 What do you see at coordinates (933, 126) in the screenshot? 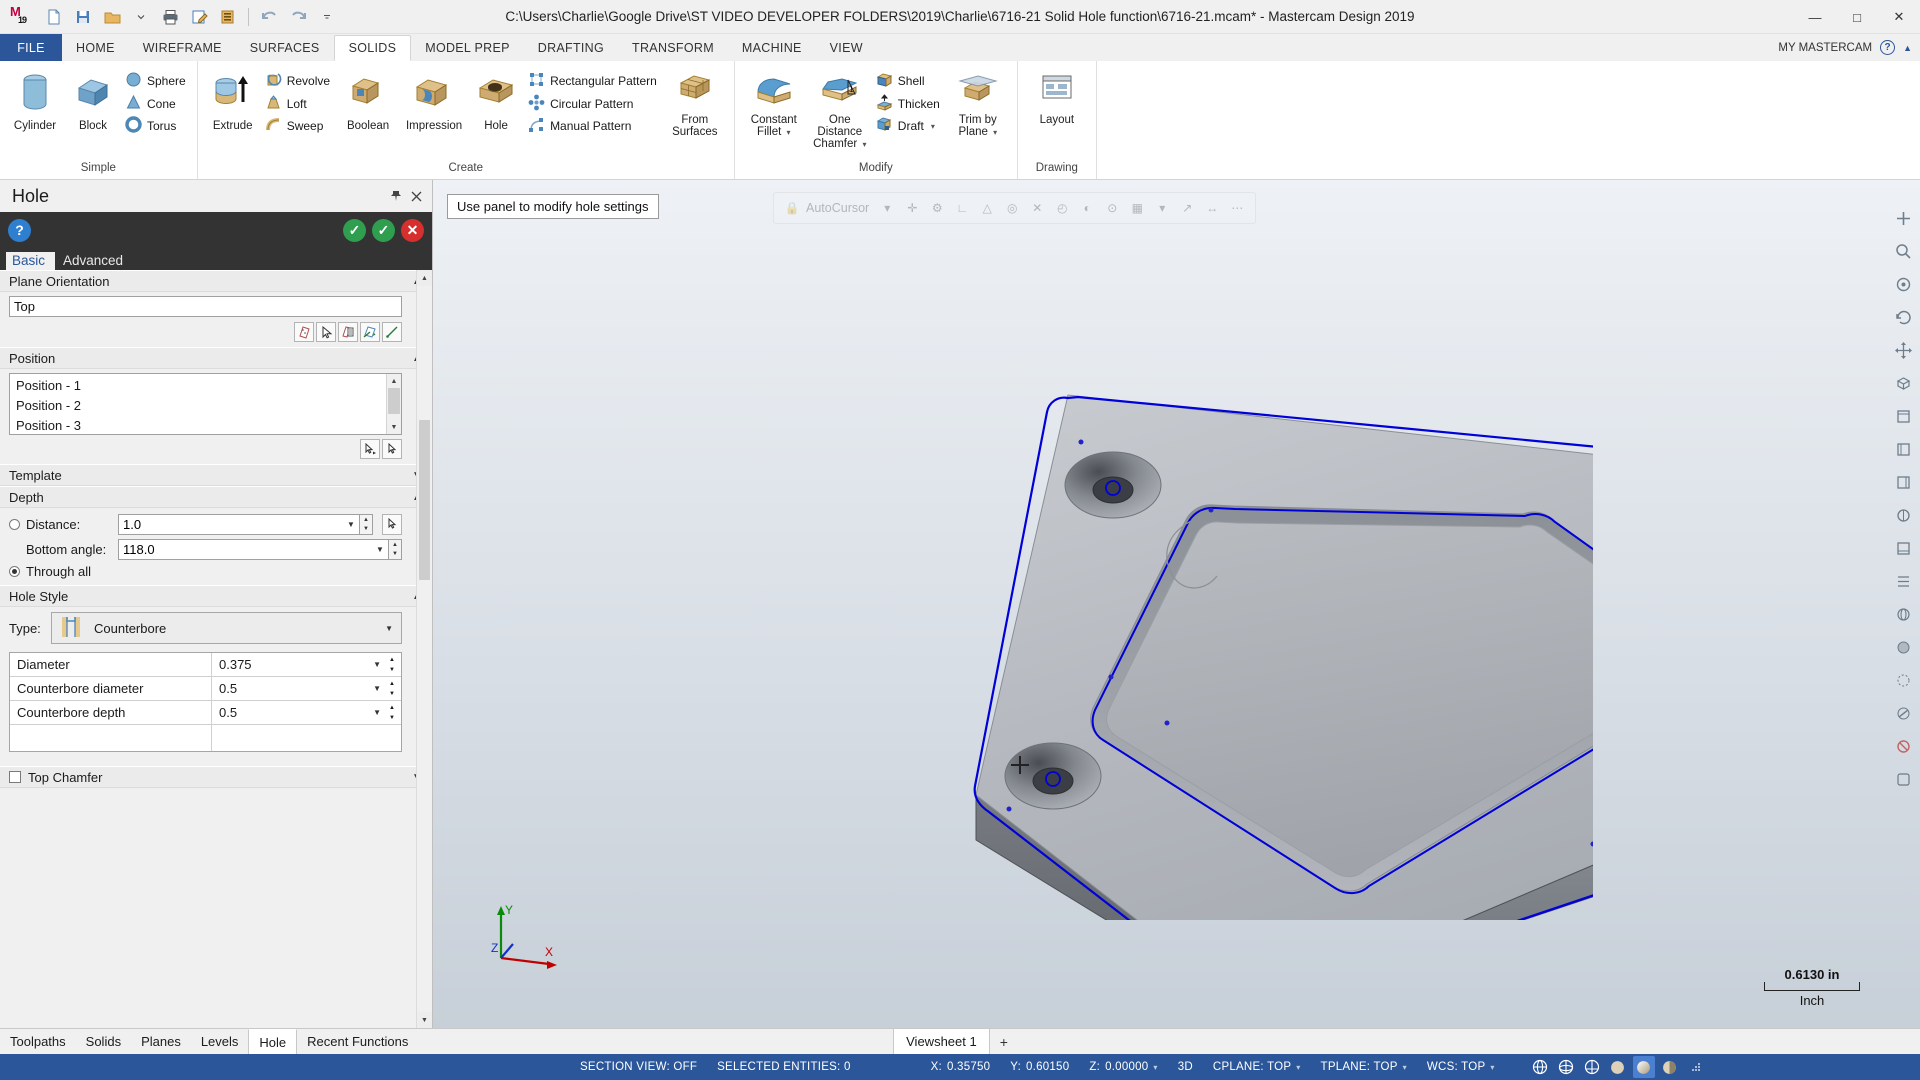
I see `draft-caret-icon: ▾` at bounding box center [933, 126].